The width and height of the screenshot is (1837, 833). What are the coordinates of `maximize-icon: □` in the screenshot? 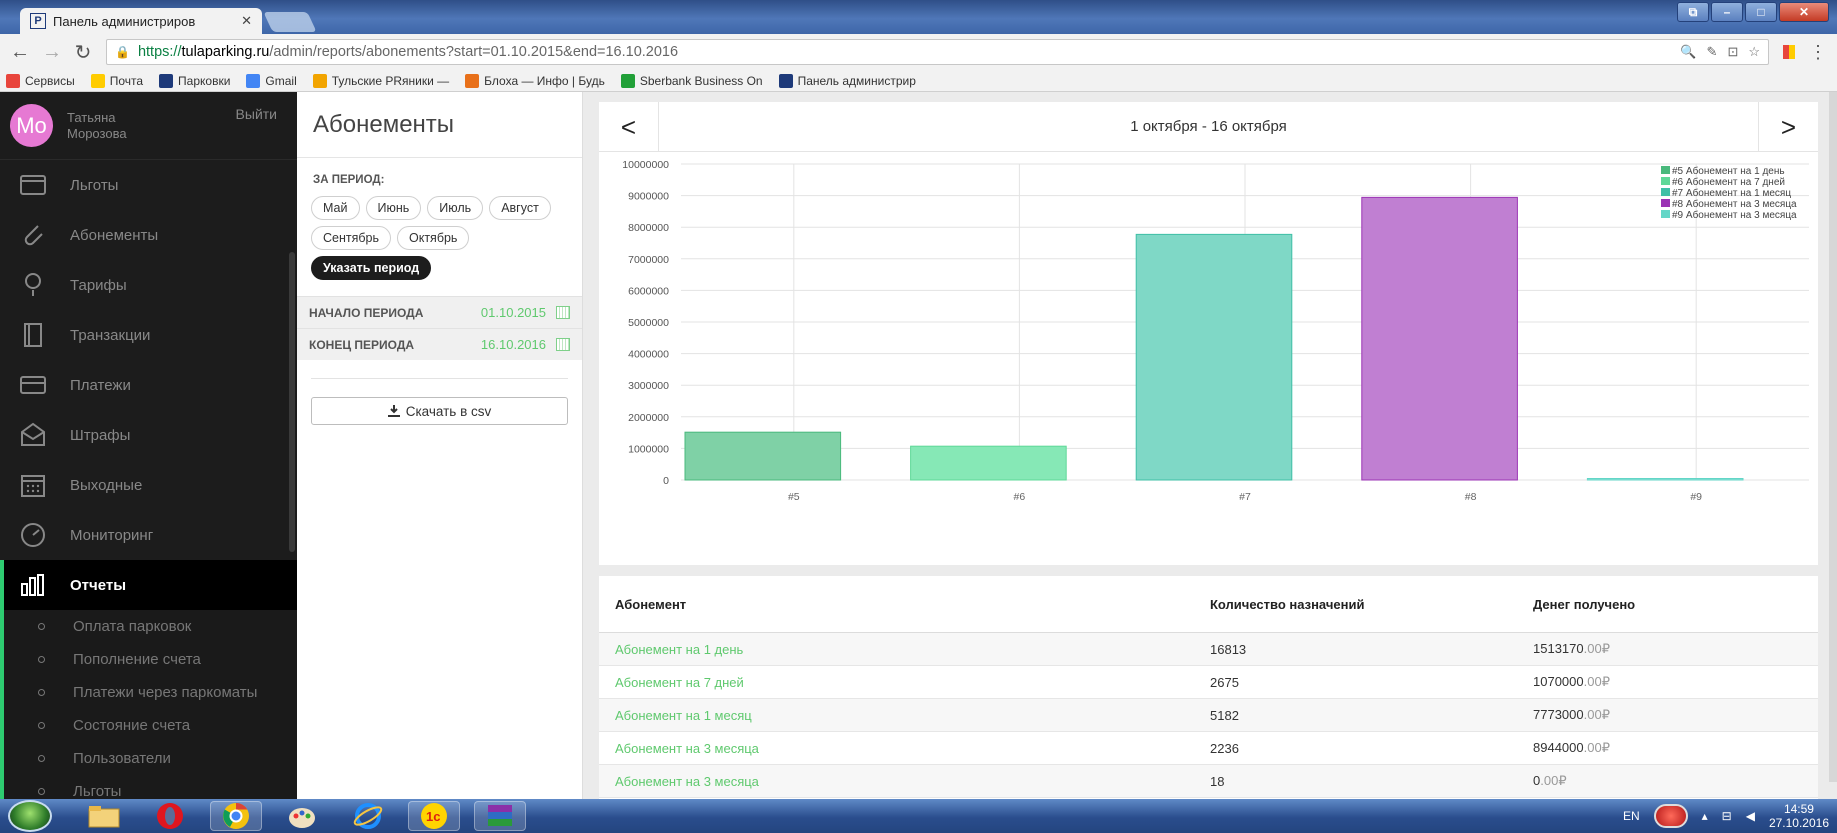 It's located at (1761, 12).